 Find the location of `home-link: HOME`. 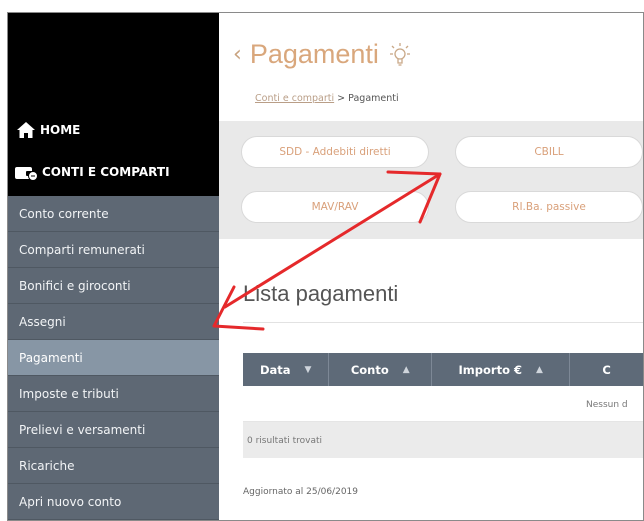

home-link: HOME is located at coordinates (48, 130).